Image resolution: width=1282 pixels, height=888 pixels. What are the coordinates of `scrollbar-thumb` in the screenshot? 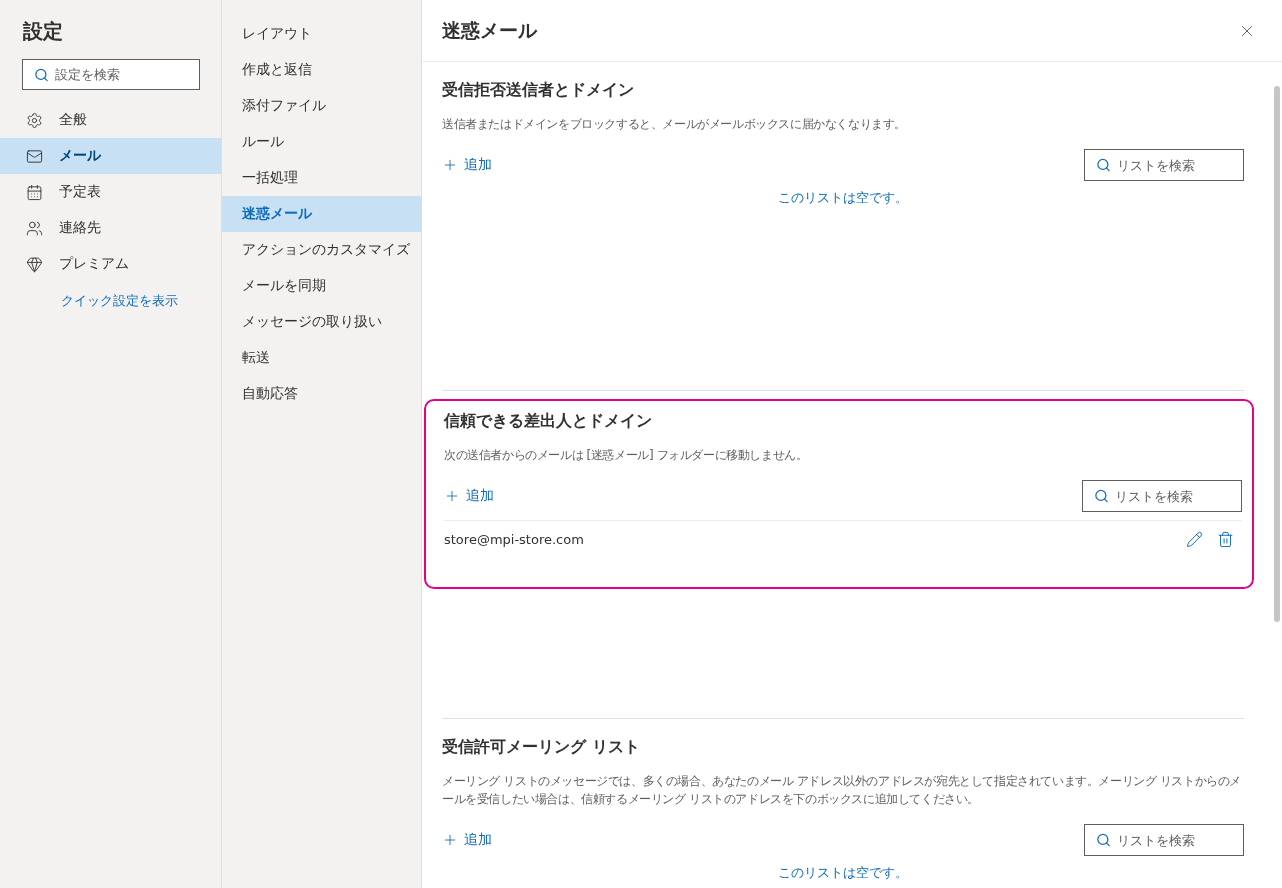 It's located at (1277, 354).